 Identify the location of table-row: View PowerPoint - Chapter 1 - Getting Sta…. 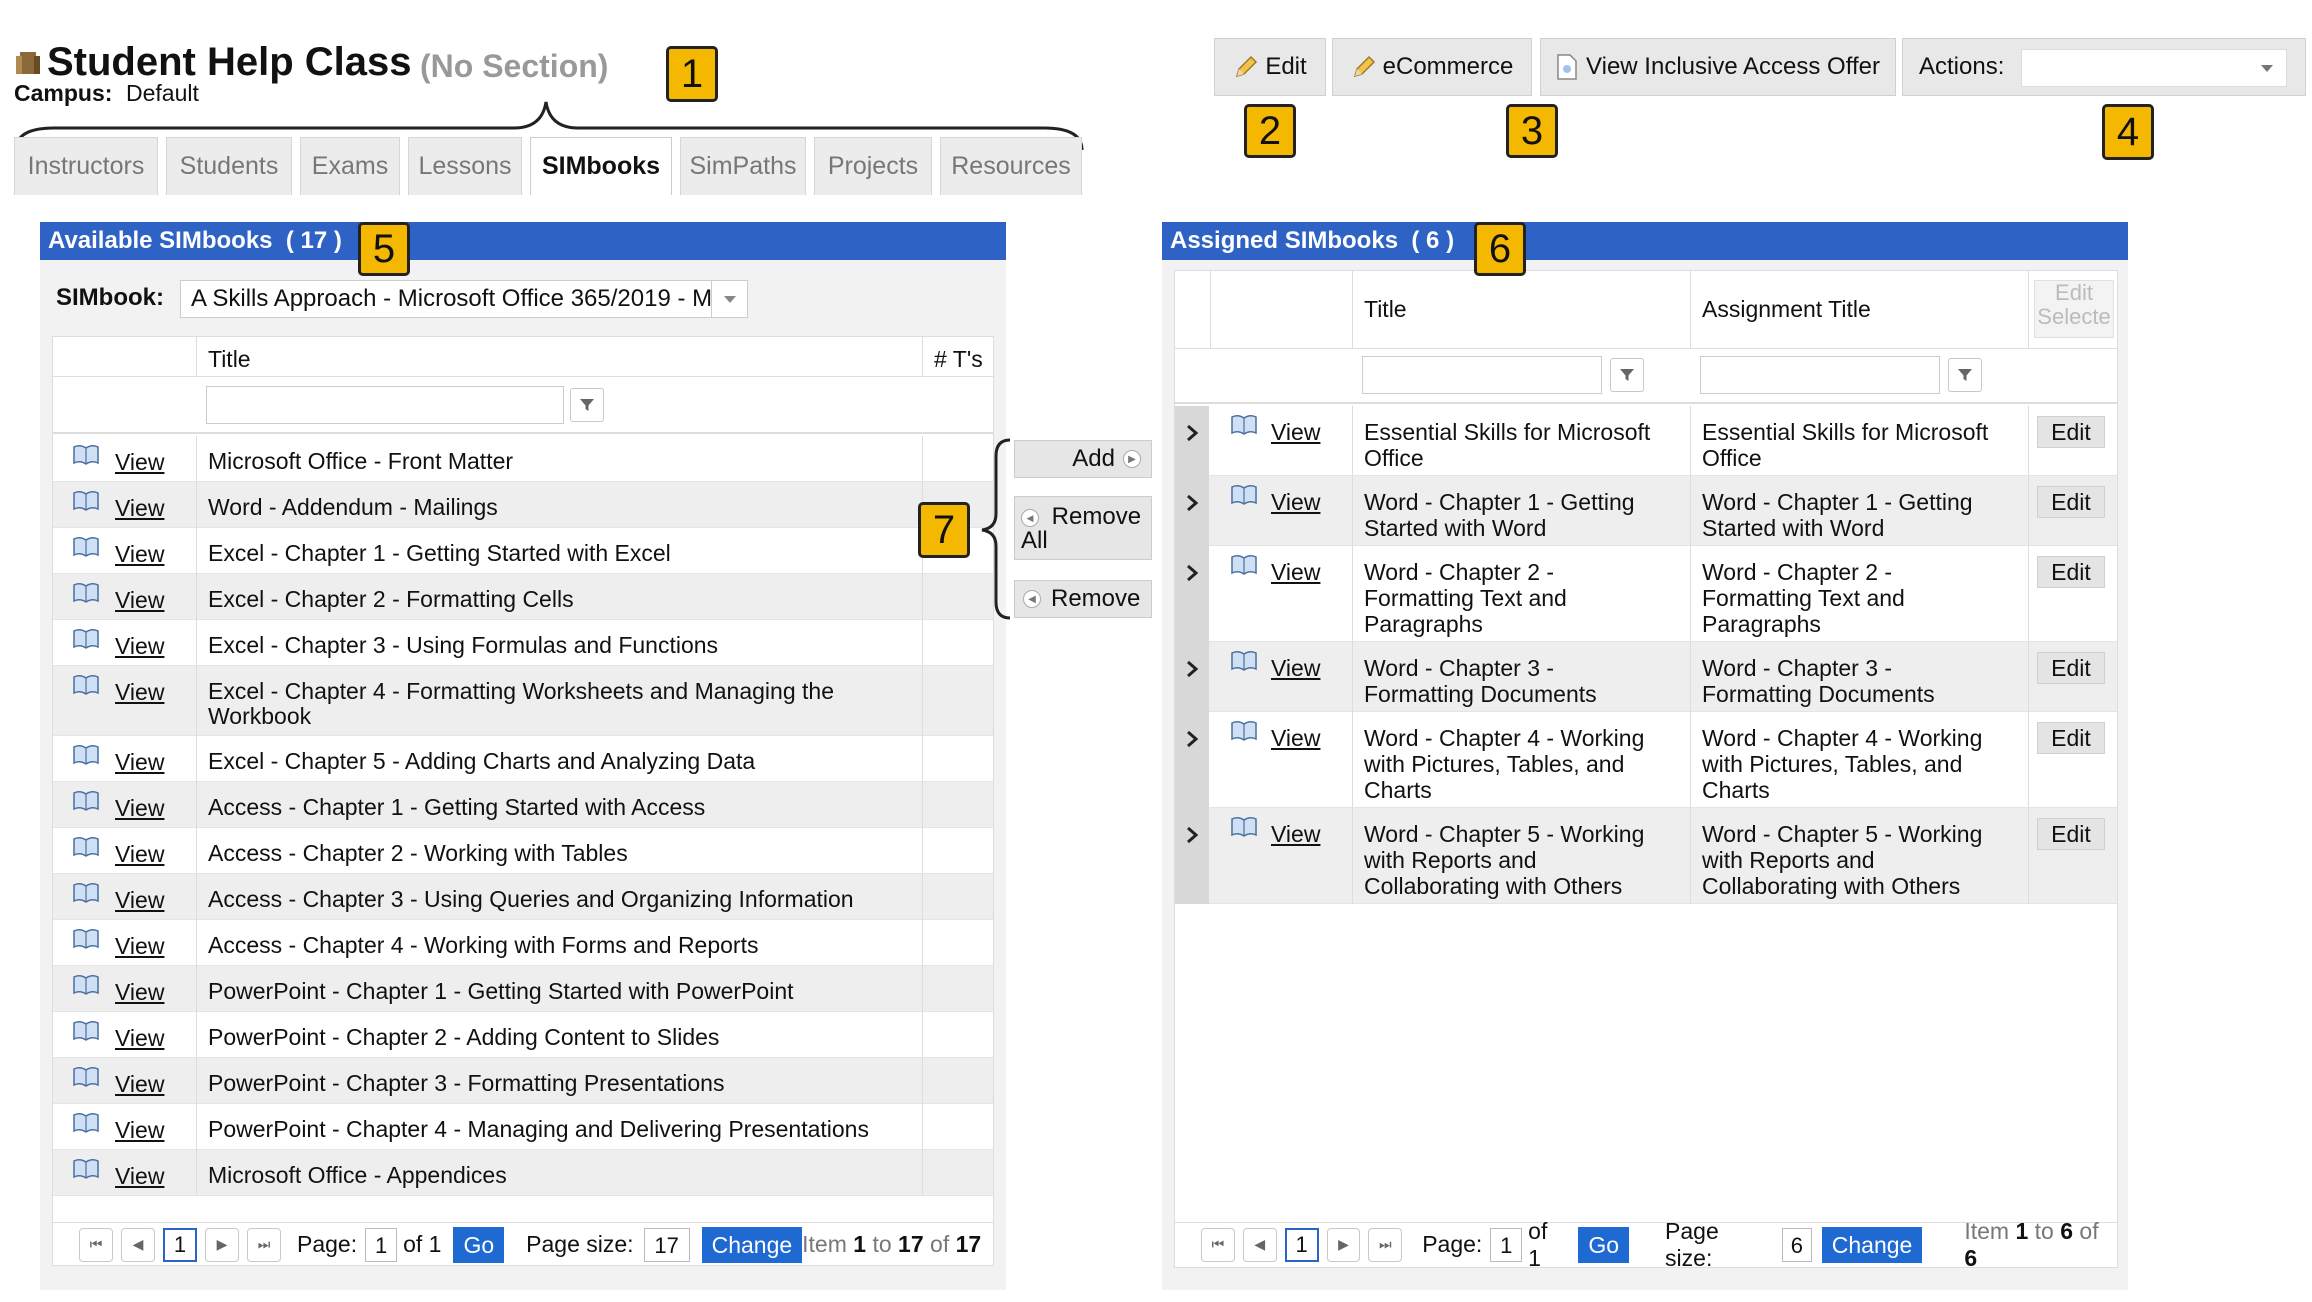
(523, 989).